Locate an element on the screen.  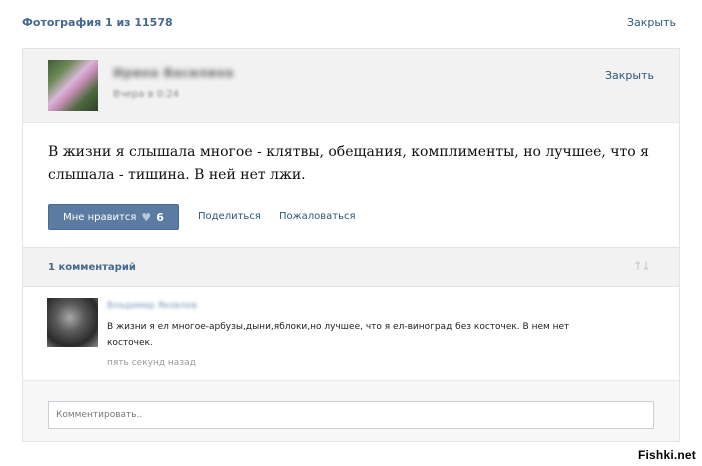
like-label: Мне нравится is located at coordinates (100, 217).